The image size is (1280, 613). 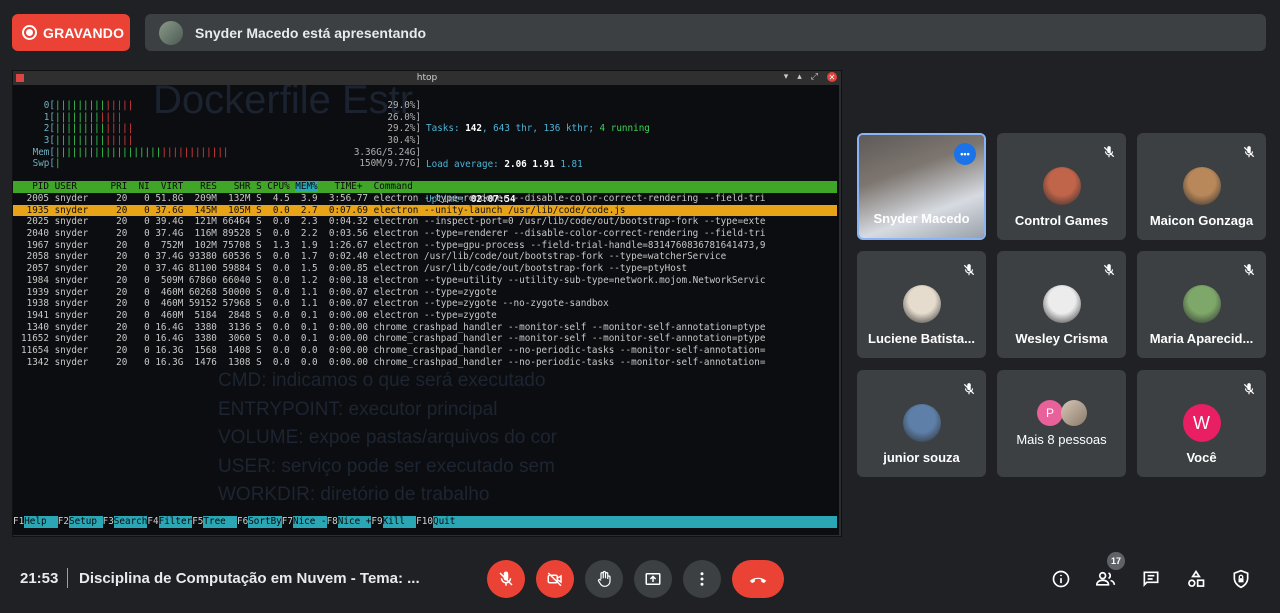 What do you see at coordinates (444, 522) in the screenshot?
I see `fkey-action: Quit` at bounding box center [444, 522].